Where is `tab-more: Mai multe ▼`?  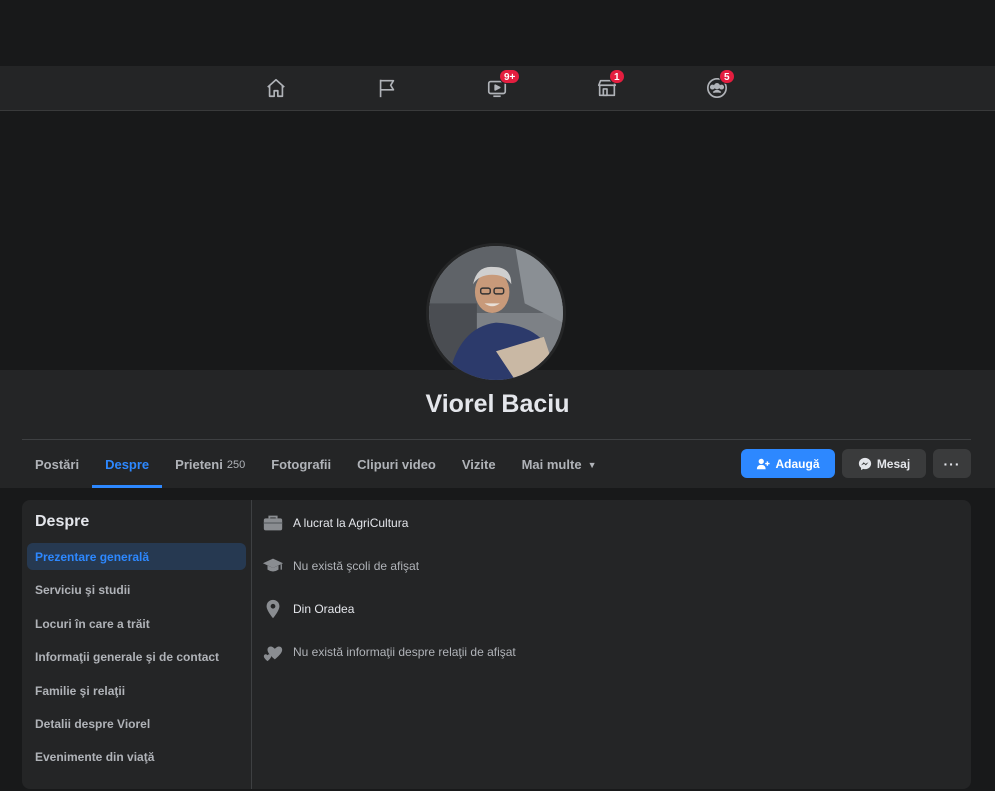 tab-more: Mai multe ▼ is located at coordinates (559, 464).